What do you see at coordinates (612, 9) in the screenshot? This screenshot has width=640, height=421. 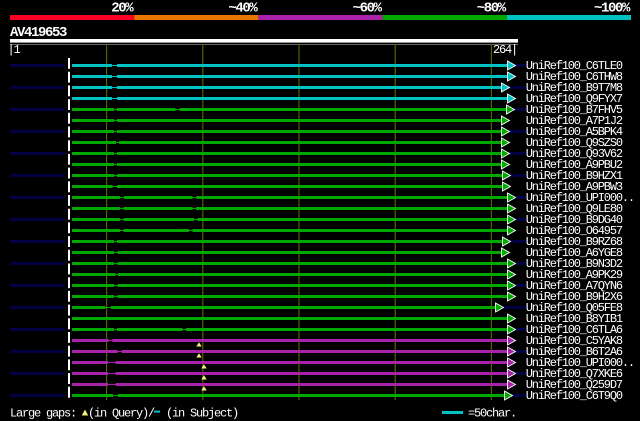 I see `svg-text: ~100%` at bounding box center [612, 9].